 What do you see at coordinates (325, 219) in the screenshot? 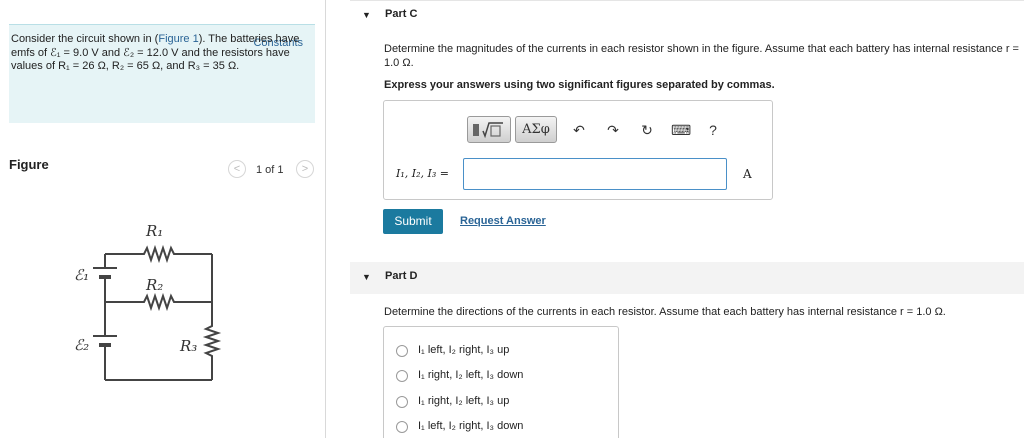
I see `panel-divider` at bounding box center [325, 219].